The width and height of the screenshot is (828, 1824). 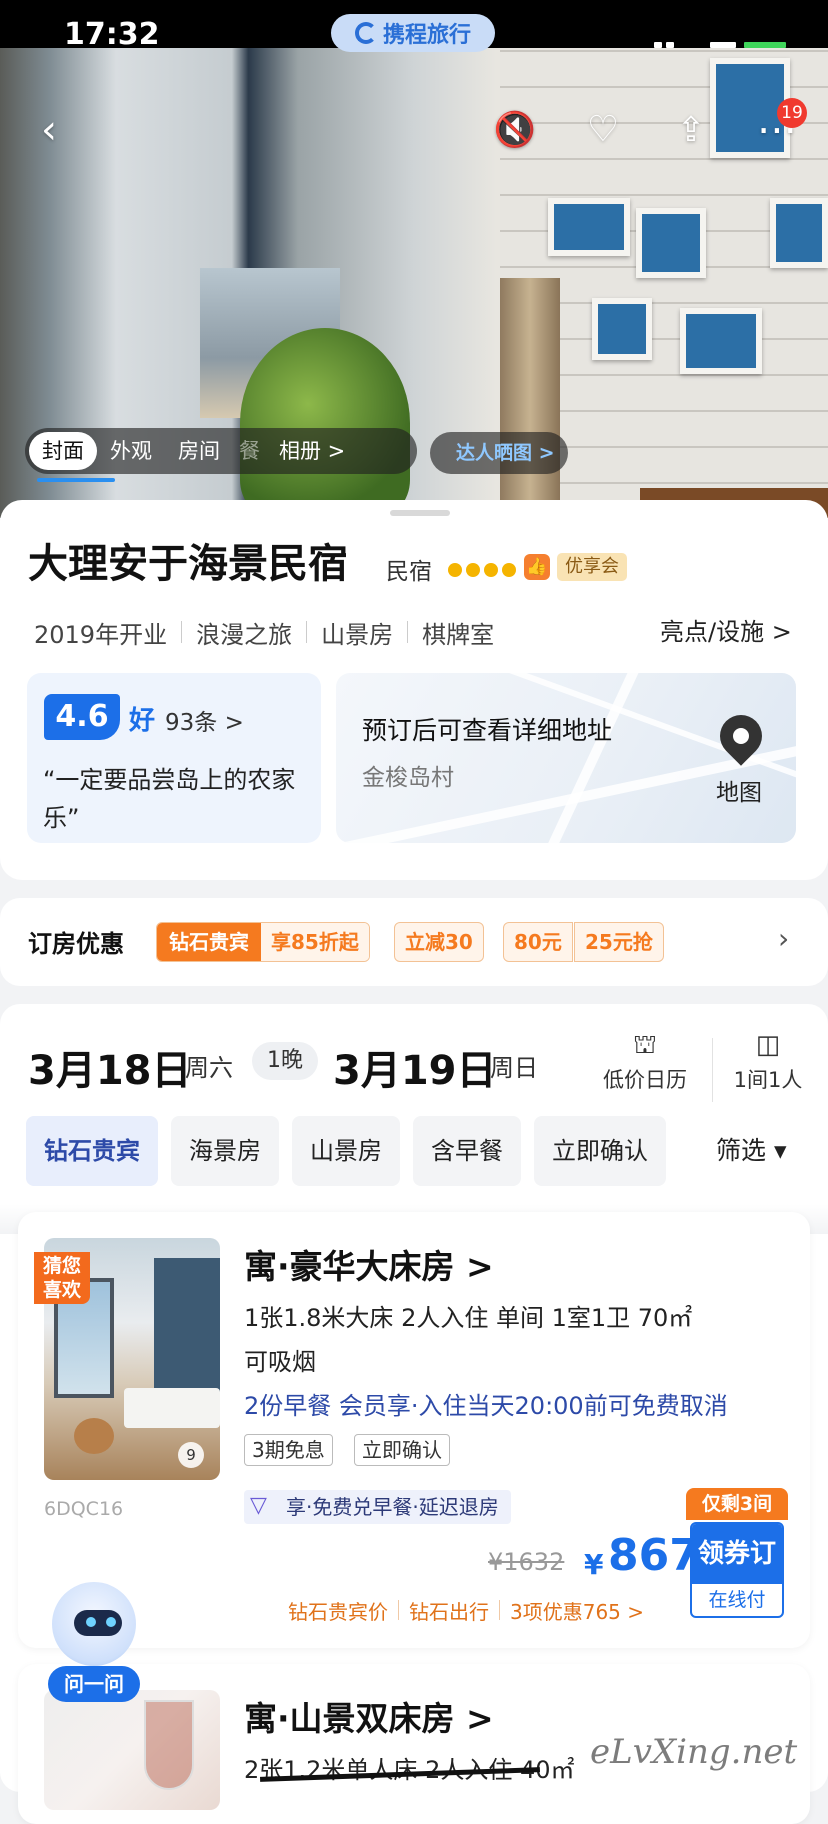 I want to click on brand-logo-icon, so click(x=365, y=33).